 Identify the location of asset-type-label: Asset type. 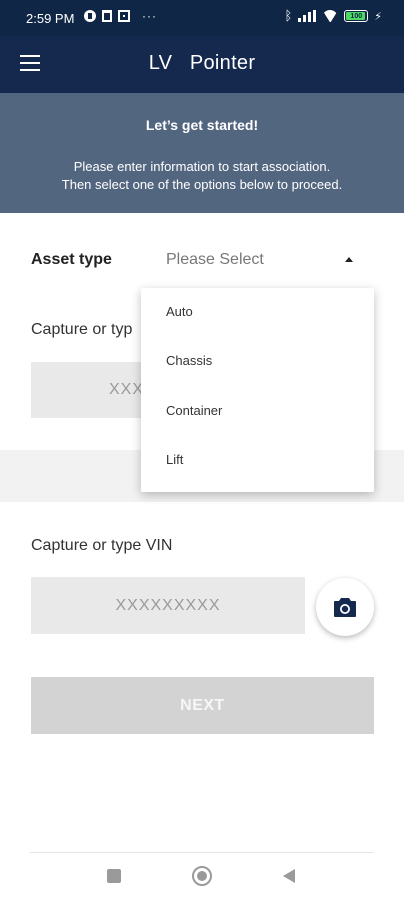
(71, 259).